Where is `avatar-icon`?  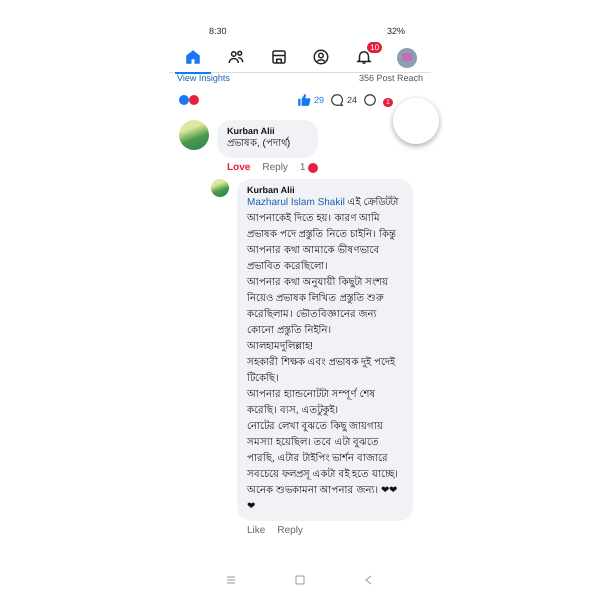 avatar-icon is located at coordinates (406, 58).